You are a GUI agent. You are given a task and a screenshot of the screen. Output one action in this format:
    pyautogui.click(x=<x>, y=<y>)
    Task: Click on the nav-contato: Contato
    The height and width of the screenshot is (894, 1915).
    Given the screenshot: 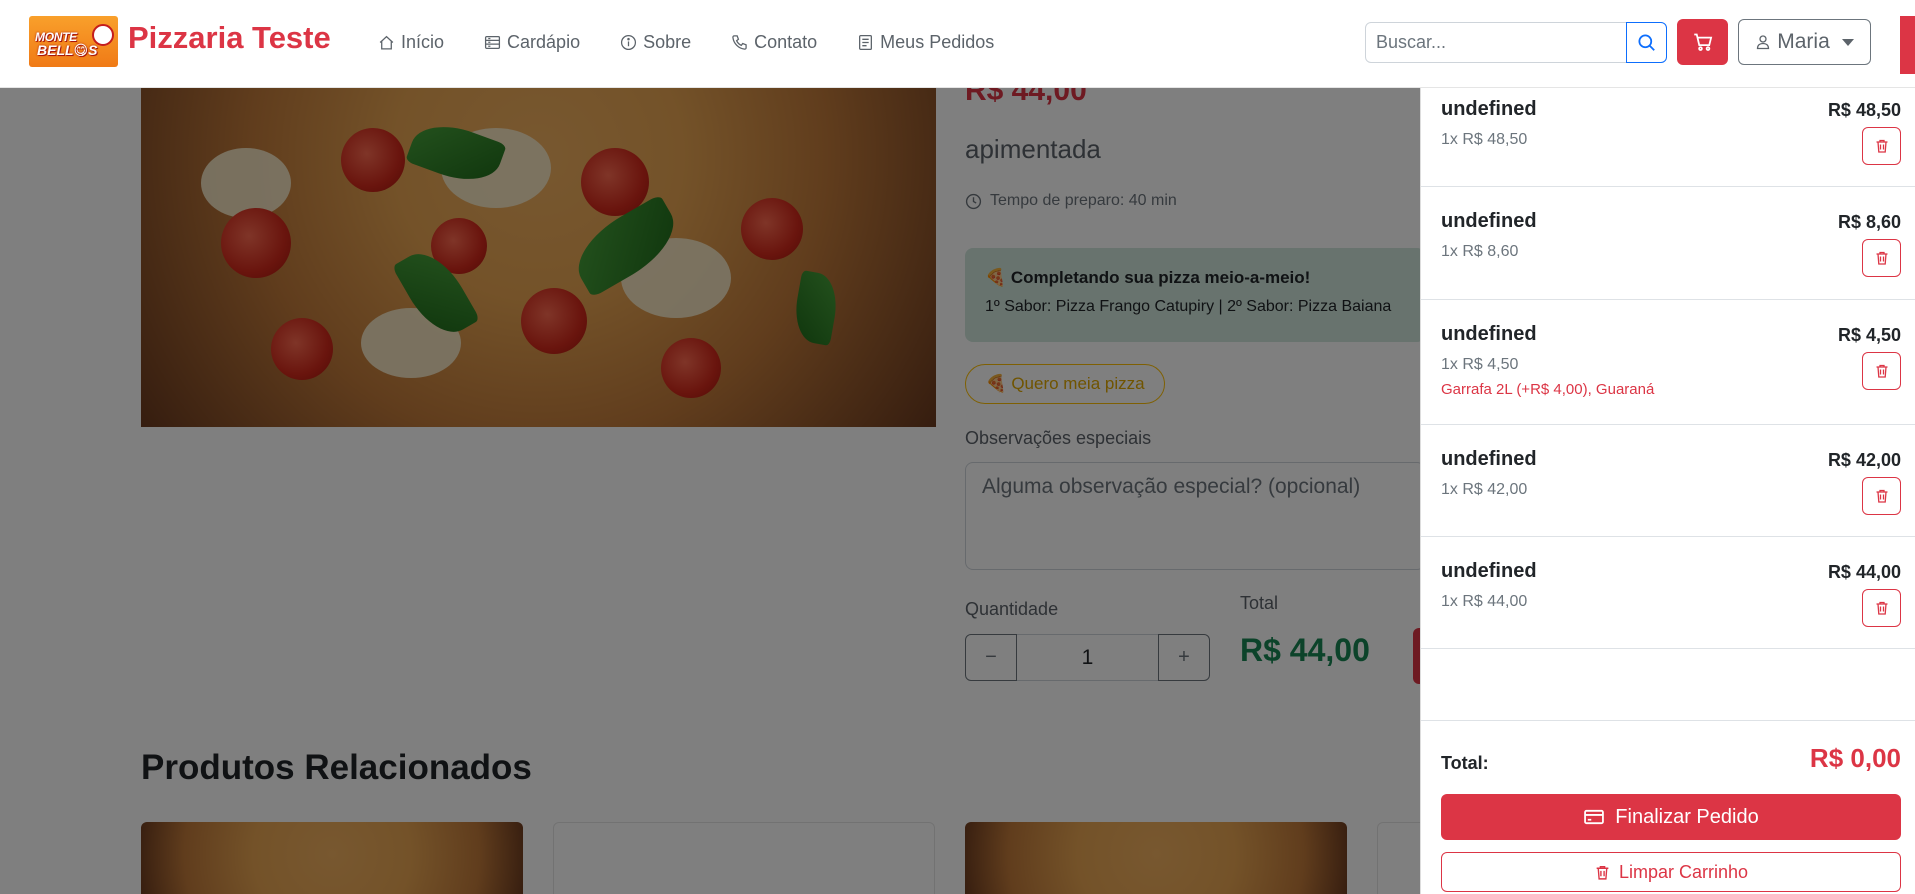 What is the action you would take?
    pyautogui.click(x=774, y=42)
    